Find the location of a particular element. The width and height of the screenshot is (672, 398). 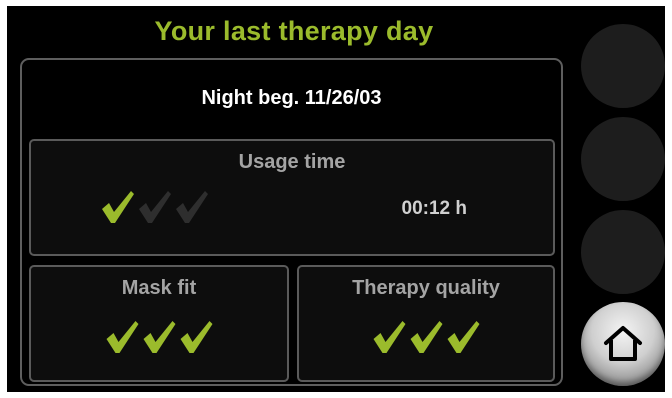

mask-fit-box: Mask fit is located at coordinates (159, 323).